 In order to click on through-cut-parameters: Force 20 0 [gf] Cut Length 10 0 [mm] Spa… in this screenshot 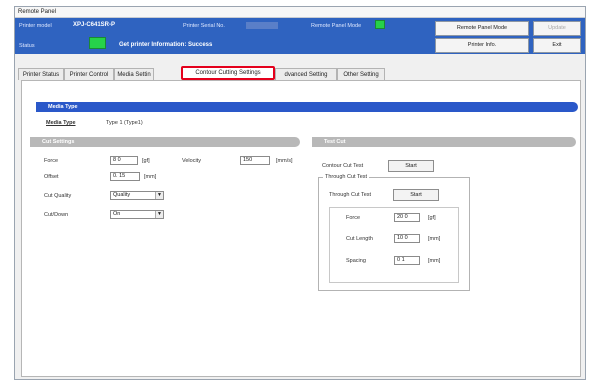, I will do `click(394, 245)`.